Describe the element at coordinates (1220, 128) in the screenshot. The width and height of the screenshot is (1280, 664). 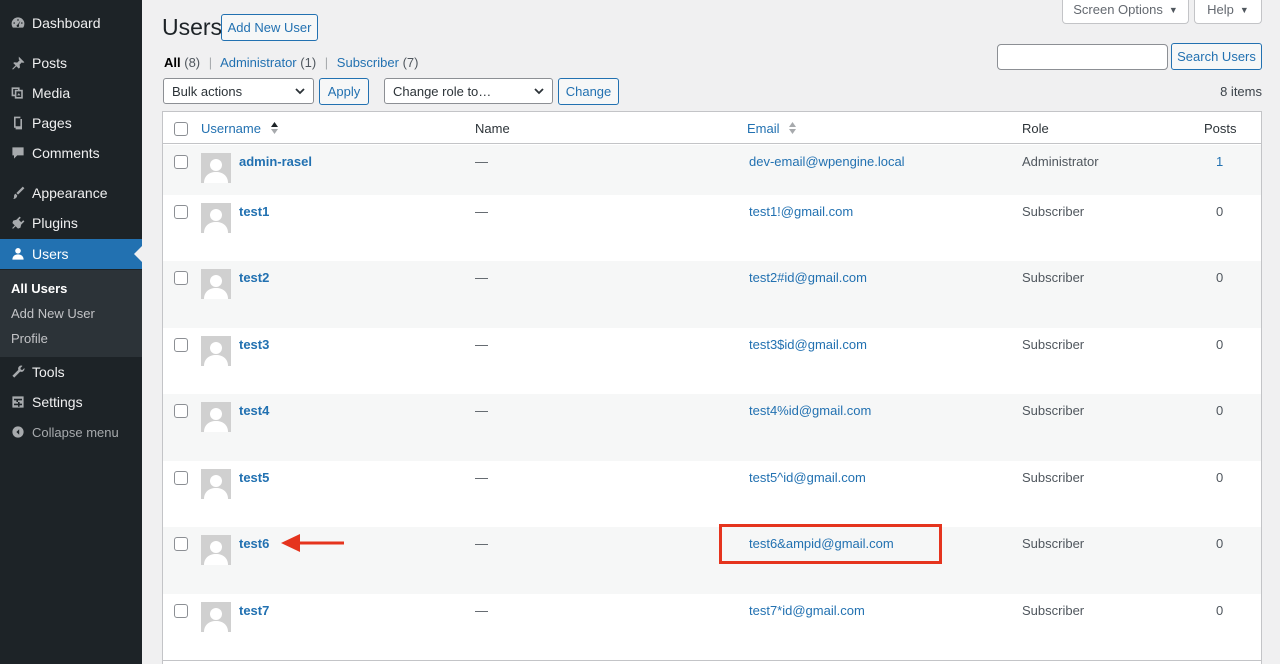
I see `column-posts-header: Posts` at that location.